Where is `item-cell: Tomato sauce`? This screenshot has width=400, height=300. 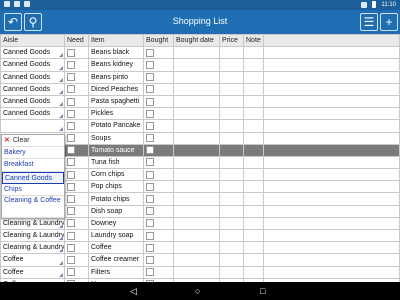 item-cell: Tomato sauce is located at coordinates (116, 150).